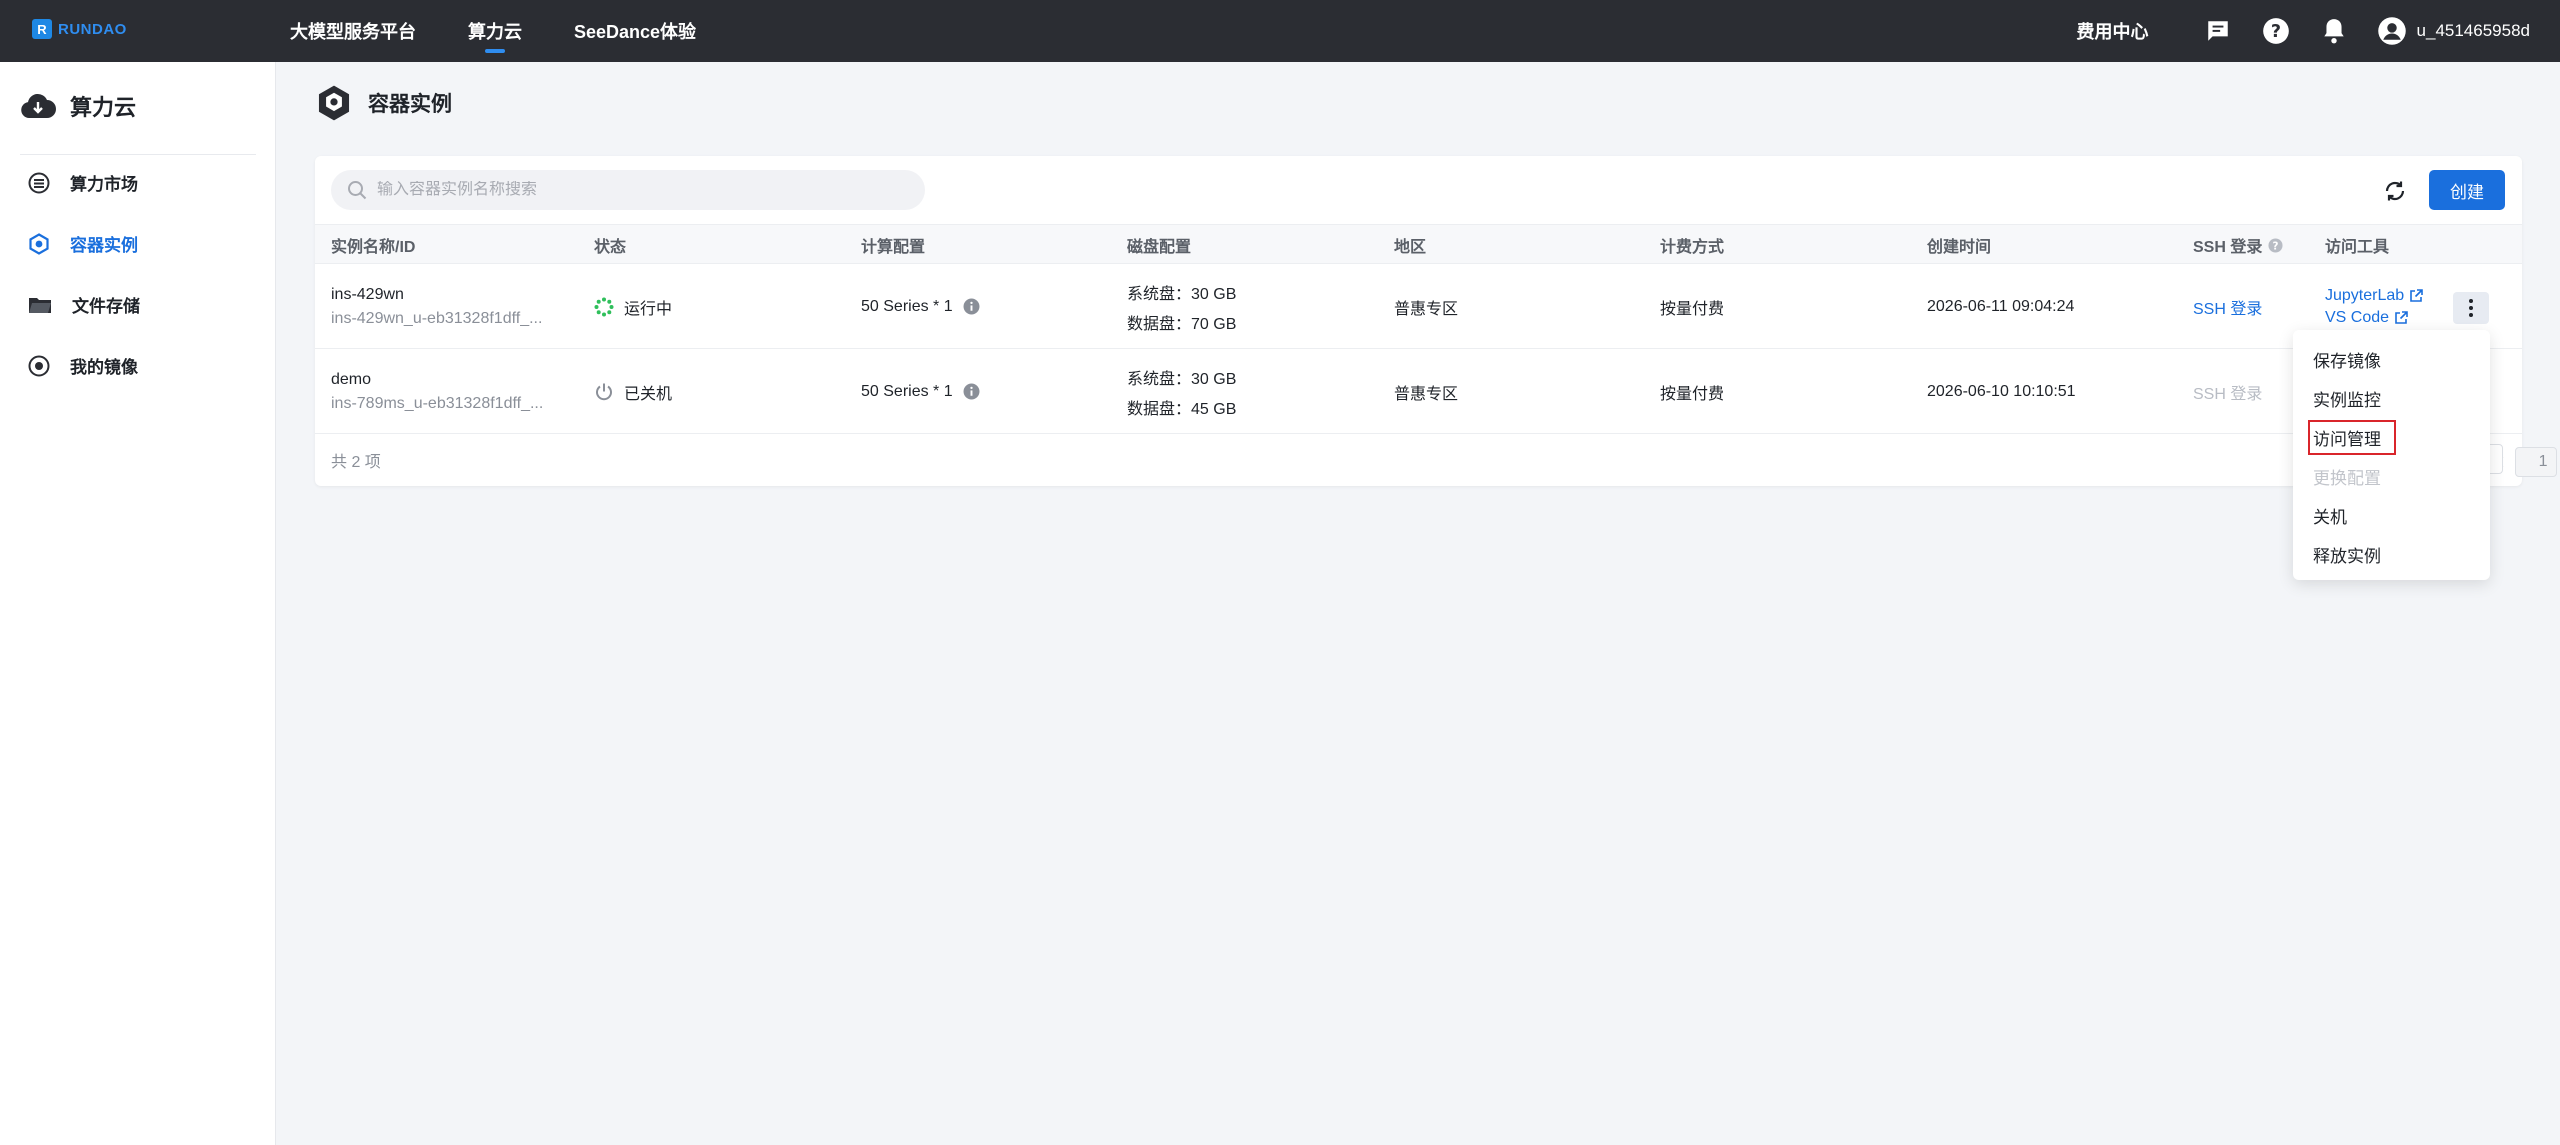 The width and height of the screenshot is (2560, 1145). Describe the element at coordinates (92, 29) in the screenshot. I see `logo-text: RUNDAO` at that location.